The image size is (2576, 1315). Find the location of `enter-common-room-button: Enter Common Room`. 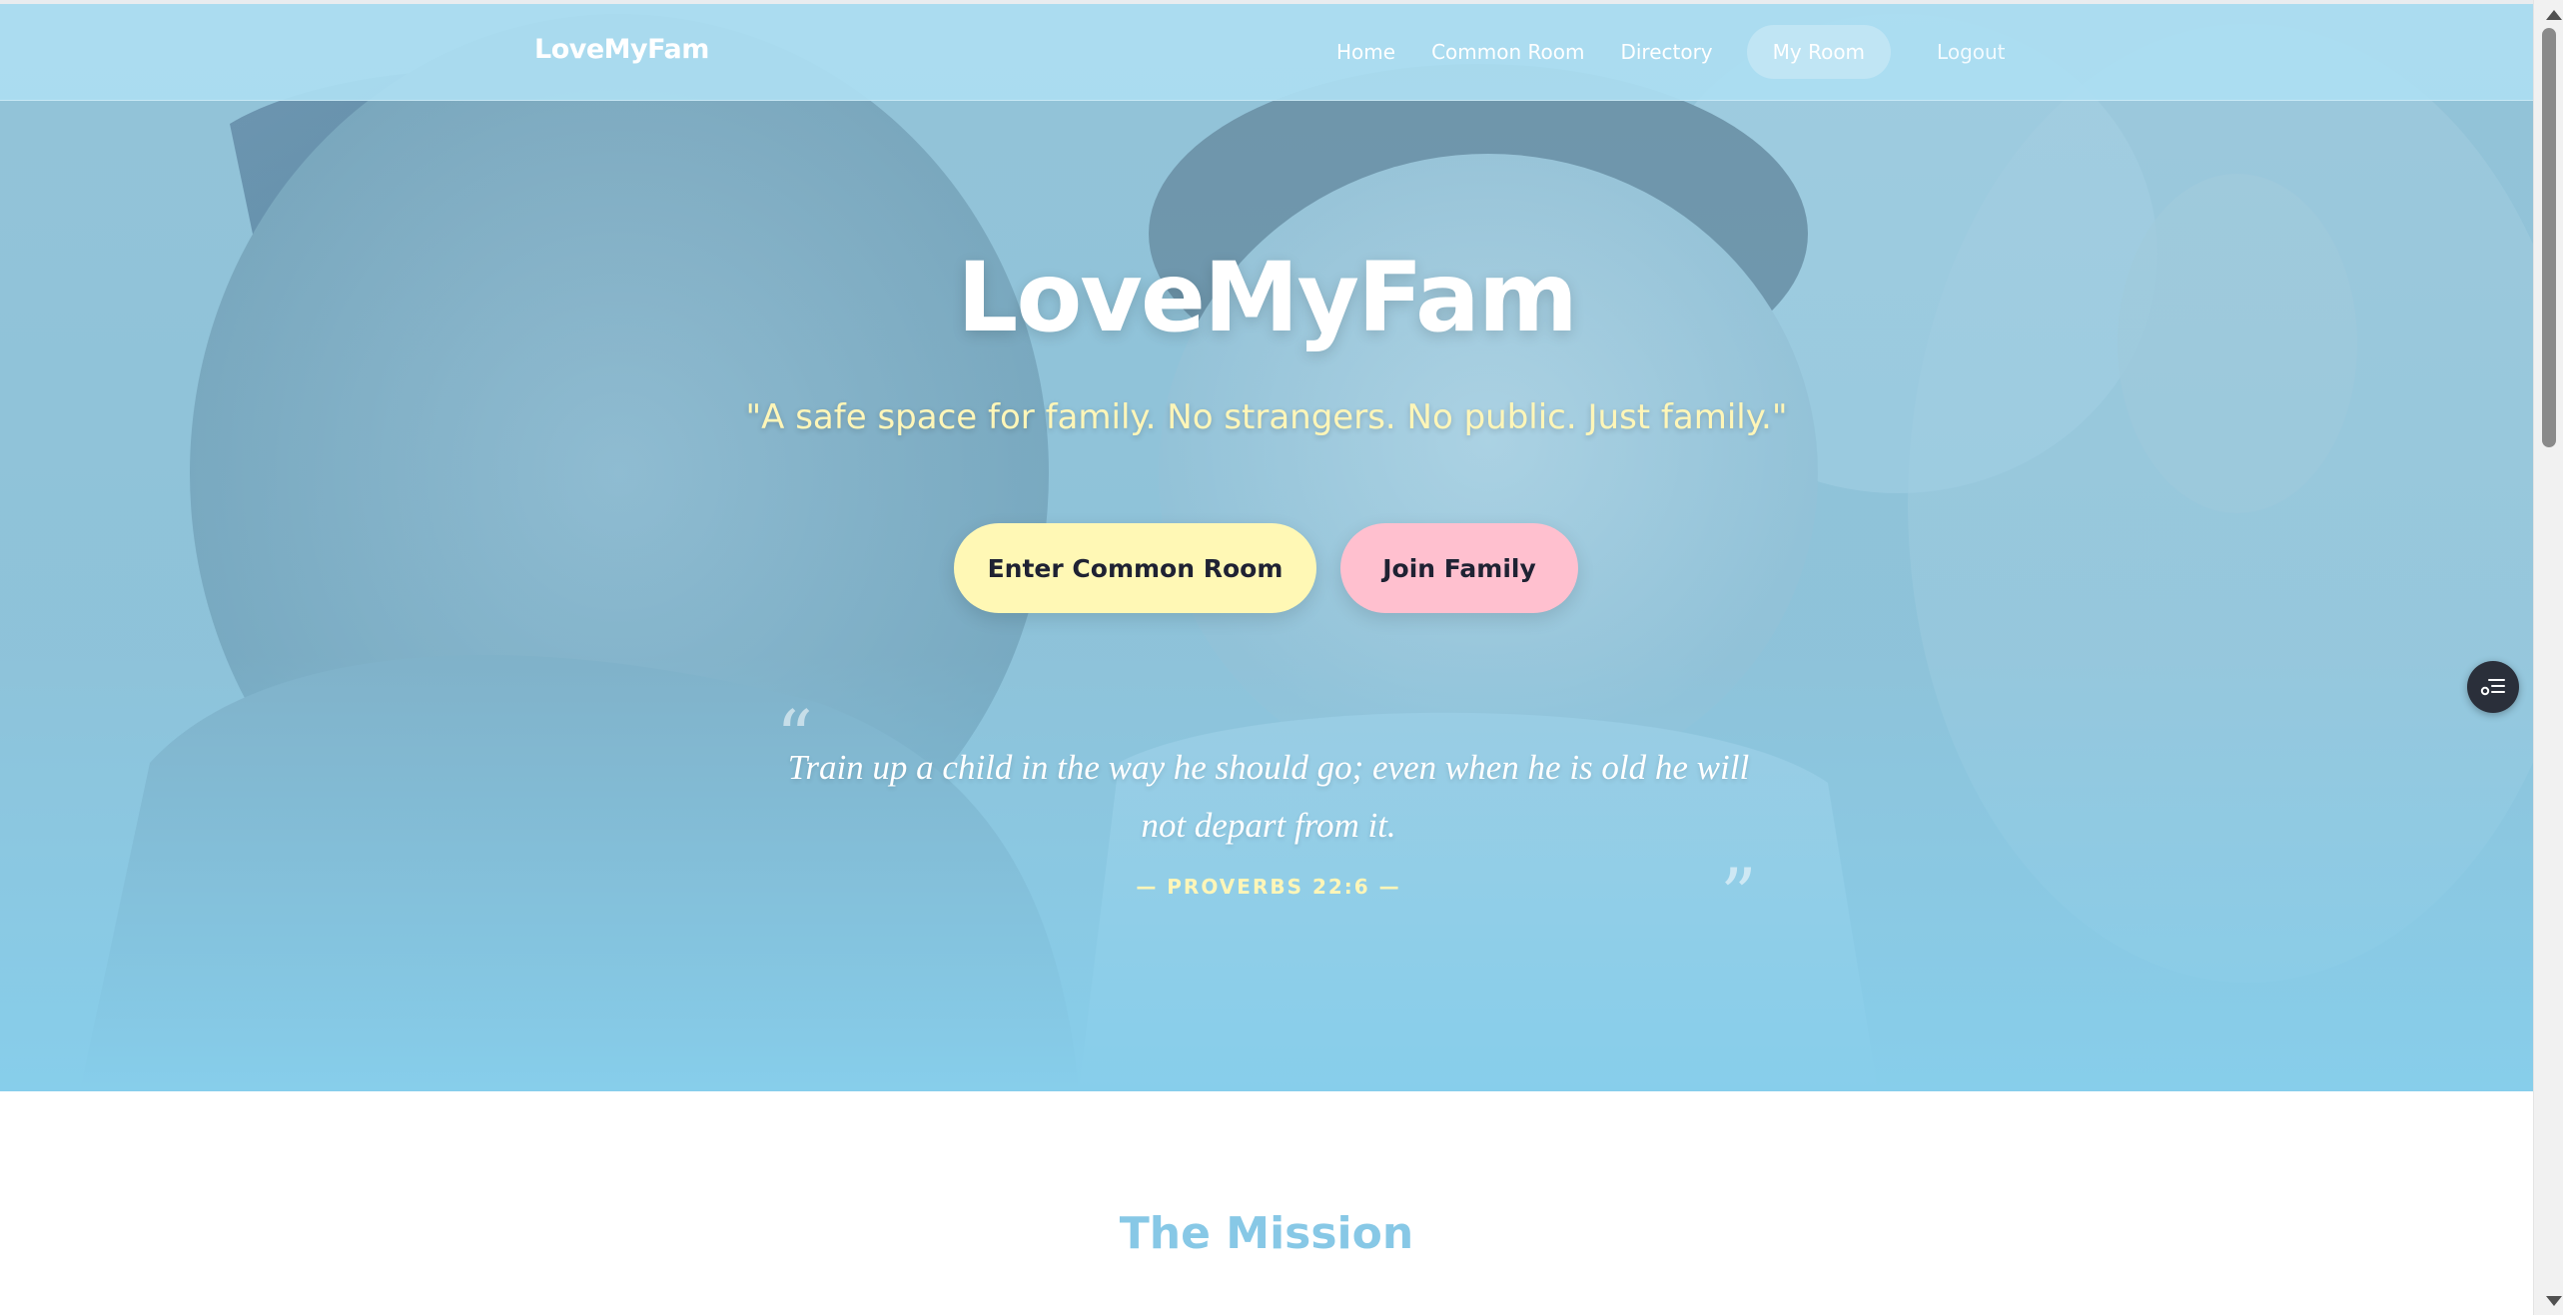

enter-common-room-button: Enter Common Room is located at coordinates (1135, 568).